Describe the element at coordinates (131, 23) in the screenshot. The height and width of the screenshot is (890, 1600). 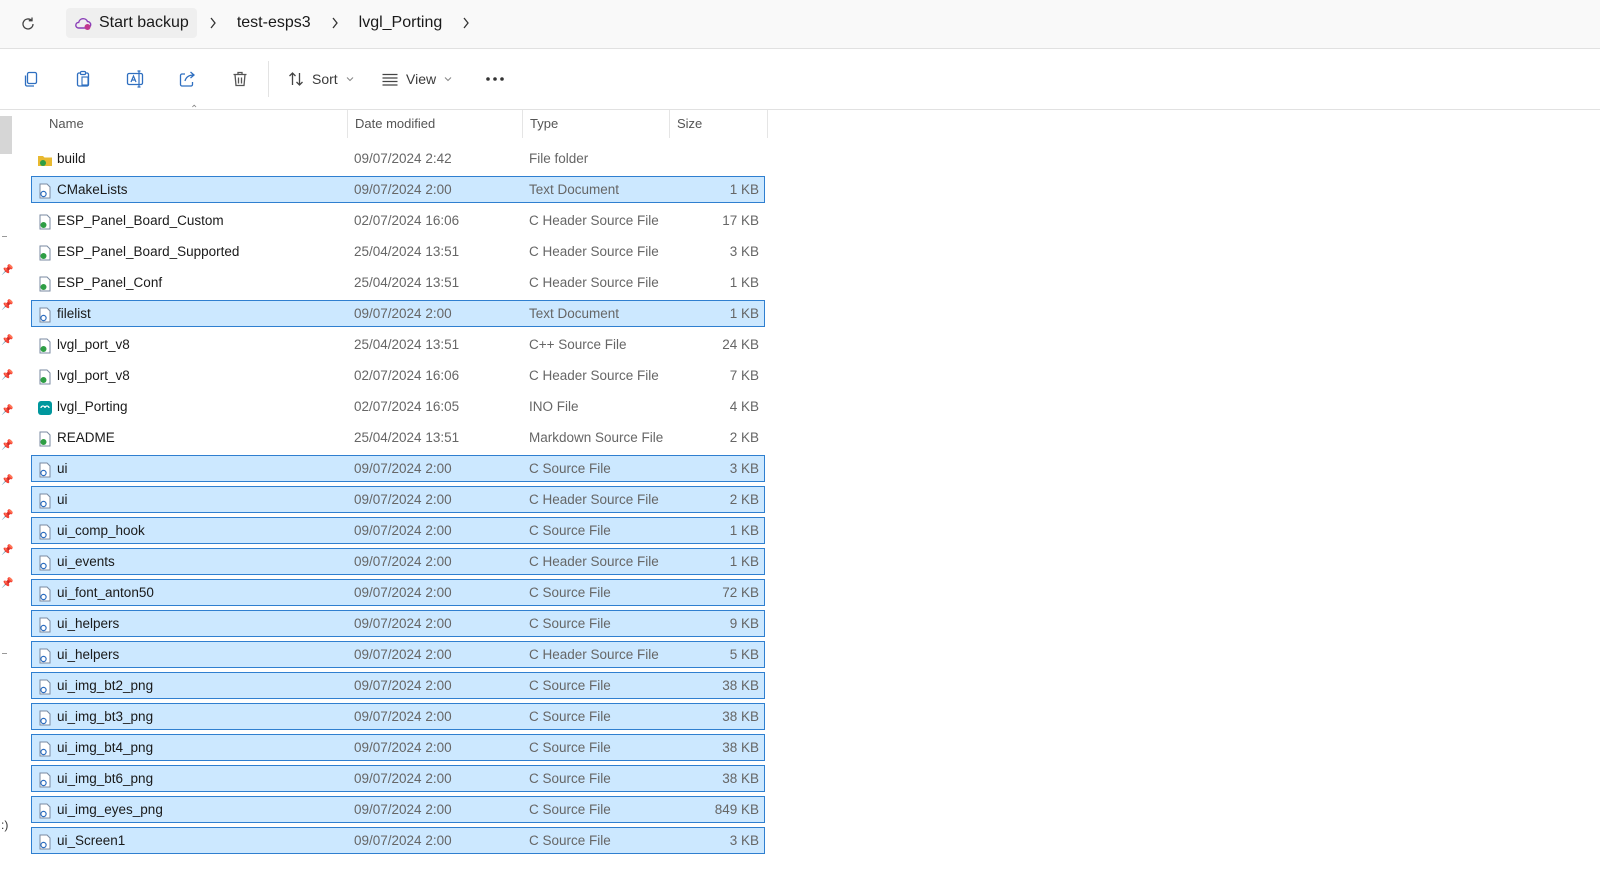
I see `breadcrumb-item-start-backup: Start backup` at that location.